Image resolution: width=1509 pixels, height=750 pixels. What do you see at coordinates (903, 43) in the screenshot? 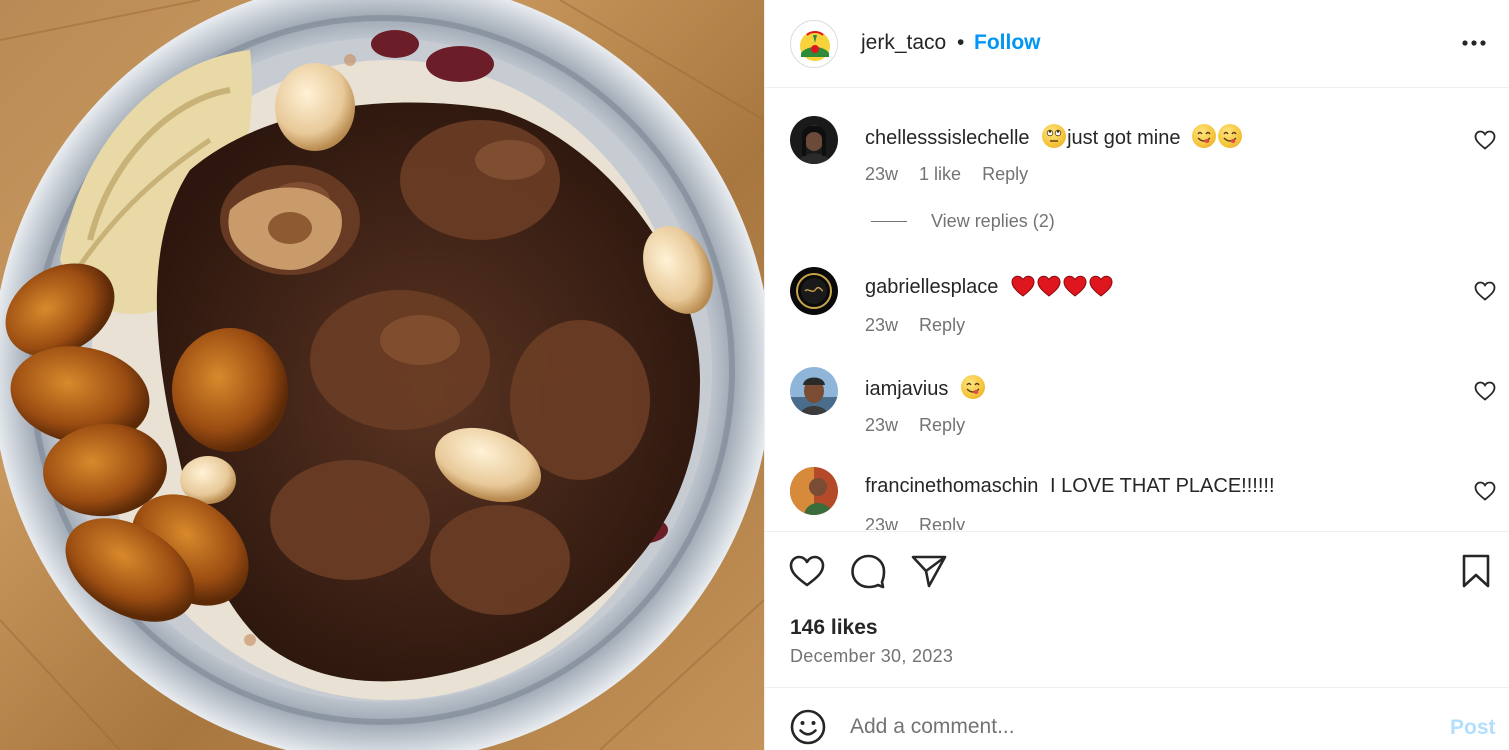
I see `account-username: jerk_taco` at bounding box center [903, 43].